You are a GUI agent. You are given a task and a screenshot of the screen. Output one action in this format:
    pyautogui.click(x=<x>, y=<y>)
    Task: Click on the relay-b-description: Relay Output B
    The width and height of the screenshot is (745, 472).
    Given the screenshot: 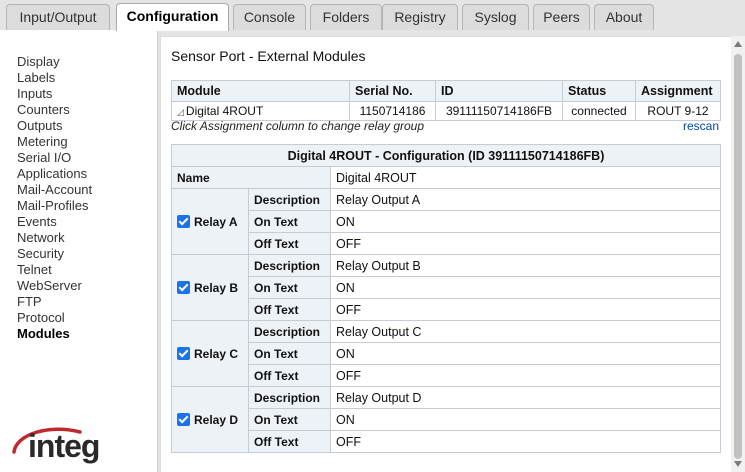 What is the action you would take?
    pyautogui.click(x=525, y=265)
    